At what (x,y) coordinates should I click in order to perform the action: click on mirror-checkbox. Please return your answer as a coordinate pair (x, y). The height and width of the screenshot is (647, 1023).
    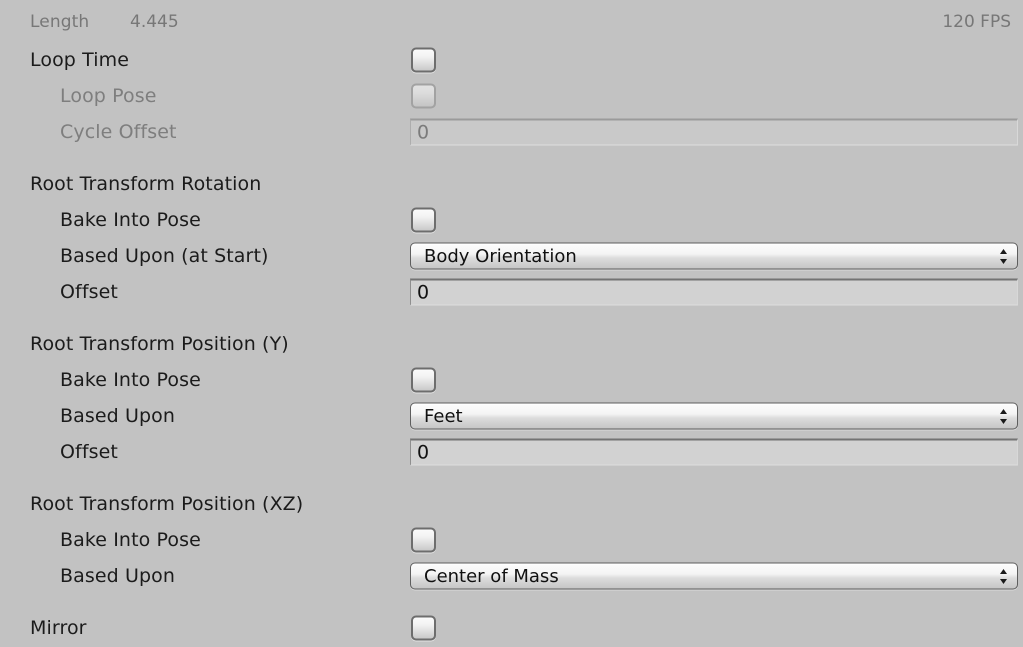
    Looking at the image, I should click on (423, 628).